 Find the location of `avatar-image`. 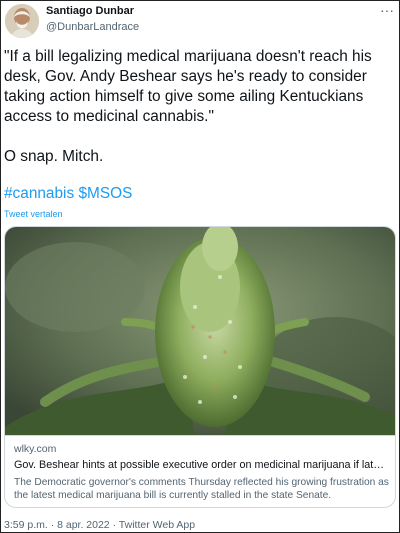

avatar-image is located at coordinates (22, 21).